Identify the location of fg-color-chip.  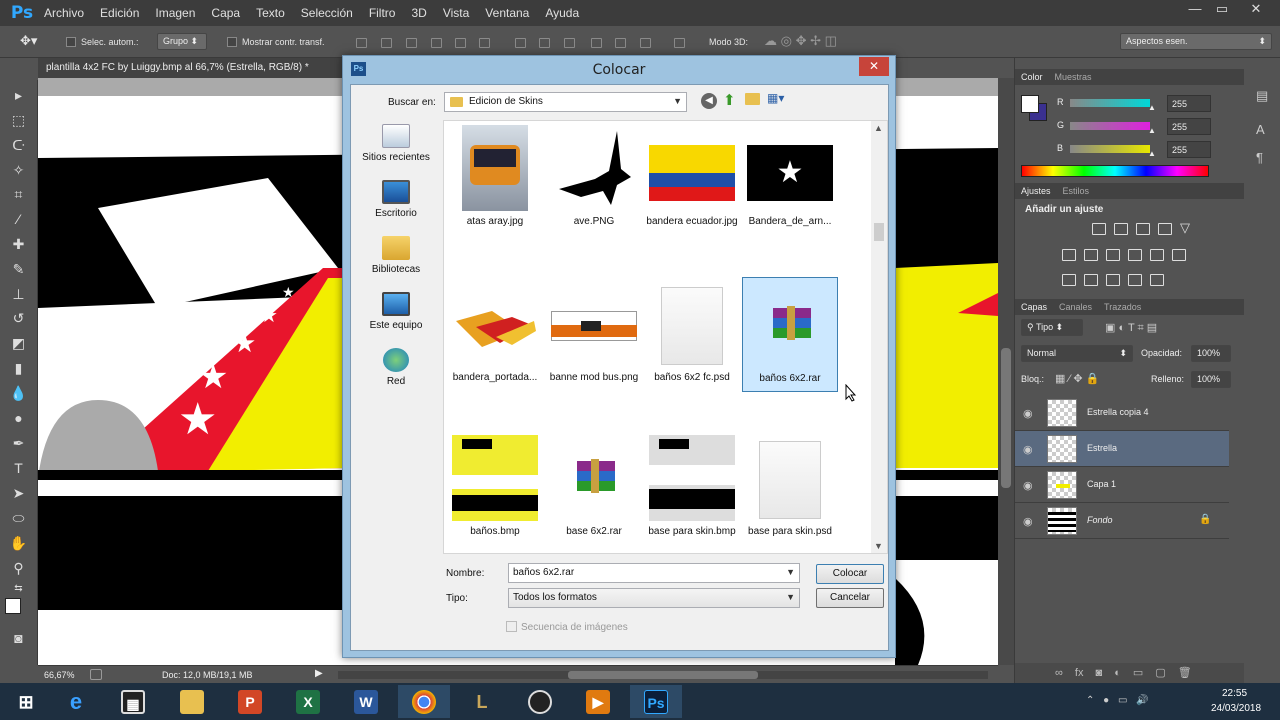
(1030, 104).